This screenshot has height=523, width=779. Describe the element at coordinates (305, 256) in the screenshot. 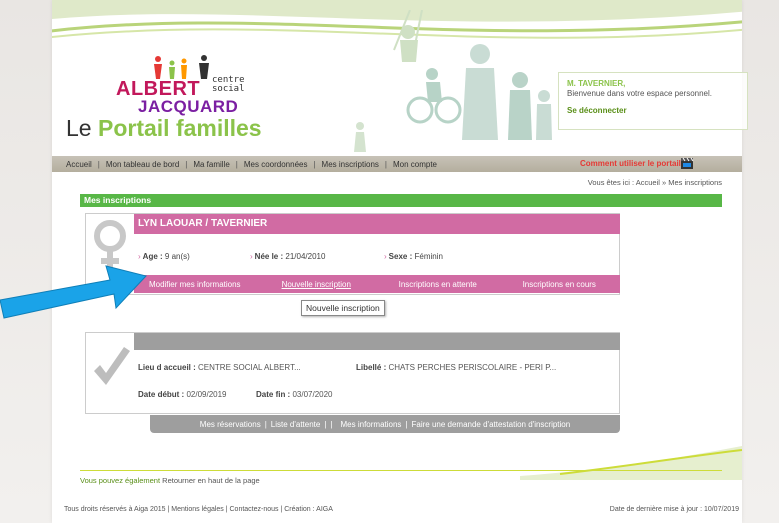

I see `born-value: 21/04/2010` at that location.